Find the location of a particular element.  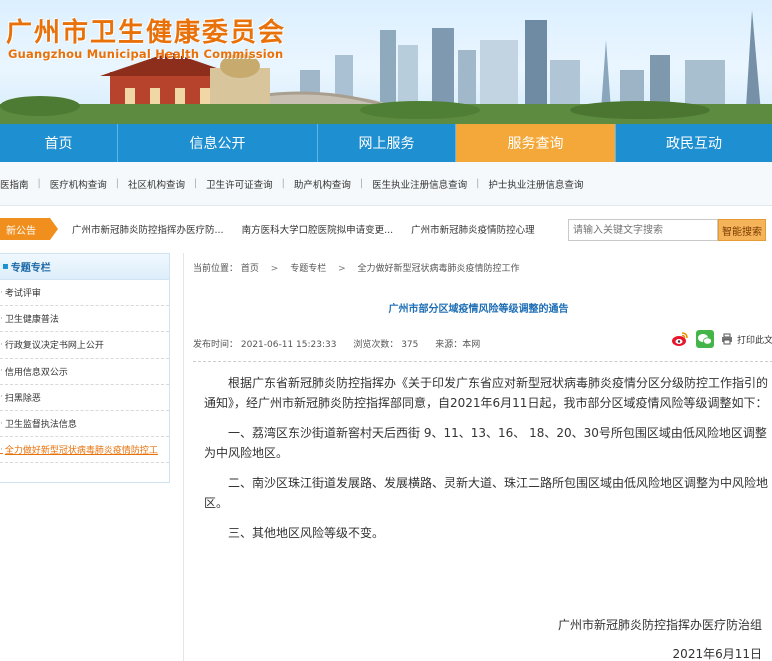

sidebar-item-covid-control: · 全力做好新型冠状病毒肺炎疫情防控工 is located at coordinates (84, 450).